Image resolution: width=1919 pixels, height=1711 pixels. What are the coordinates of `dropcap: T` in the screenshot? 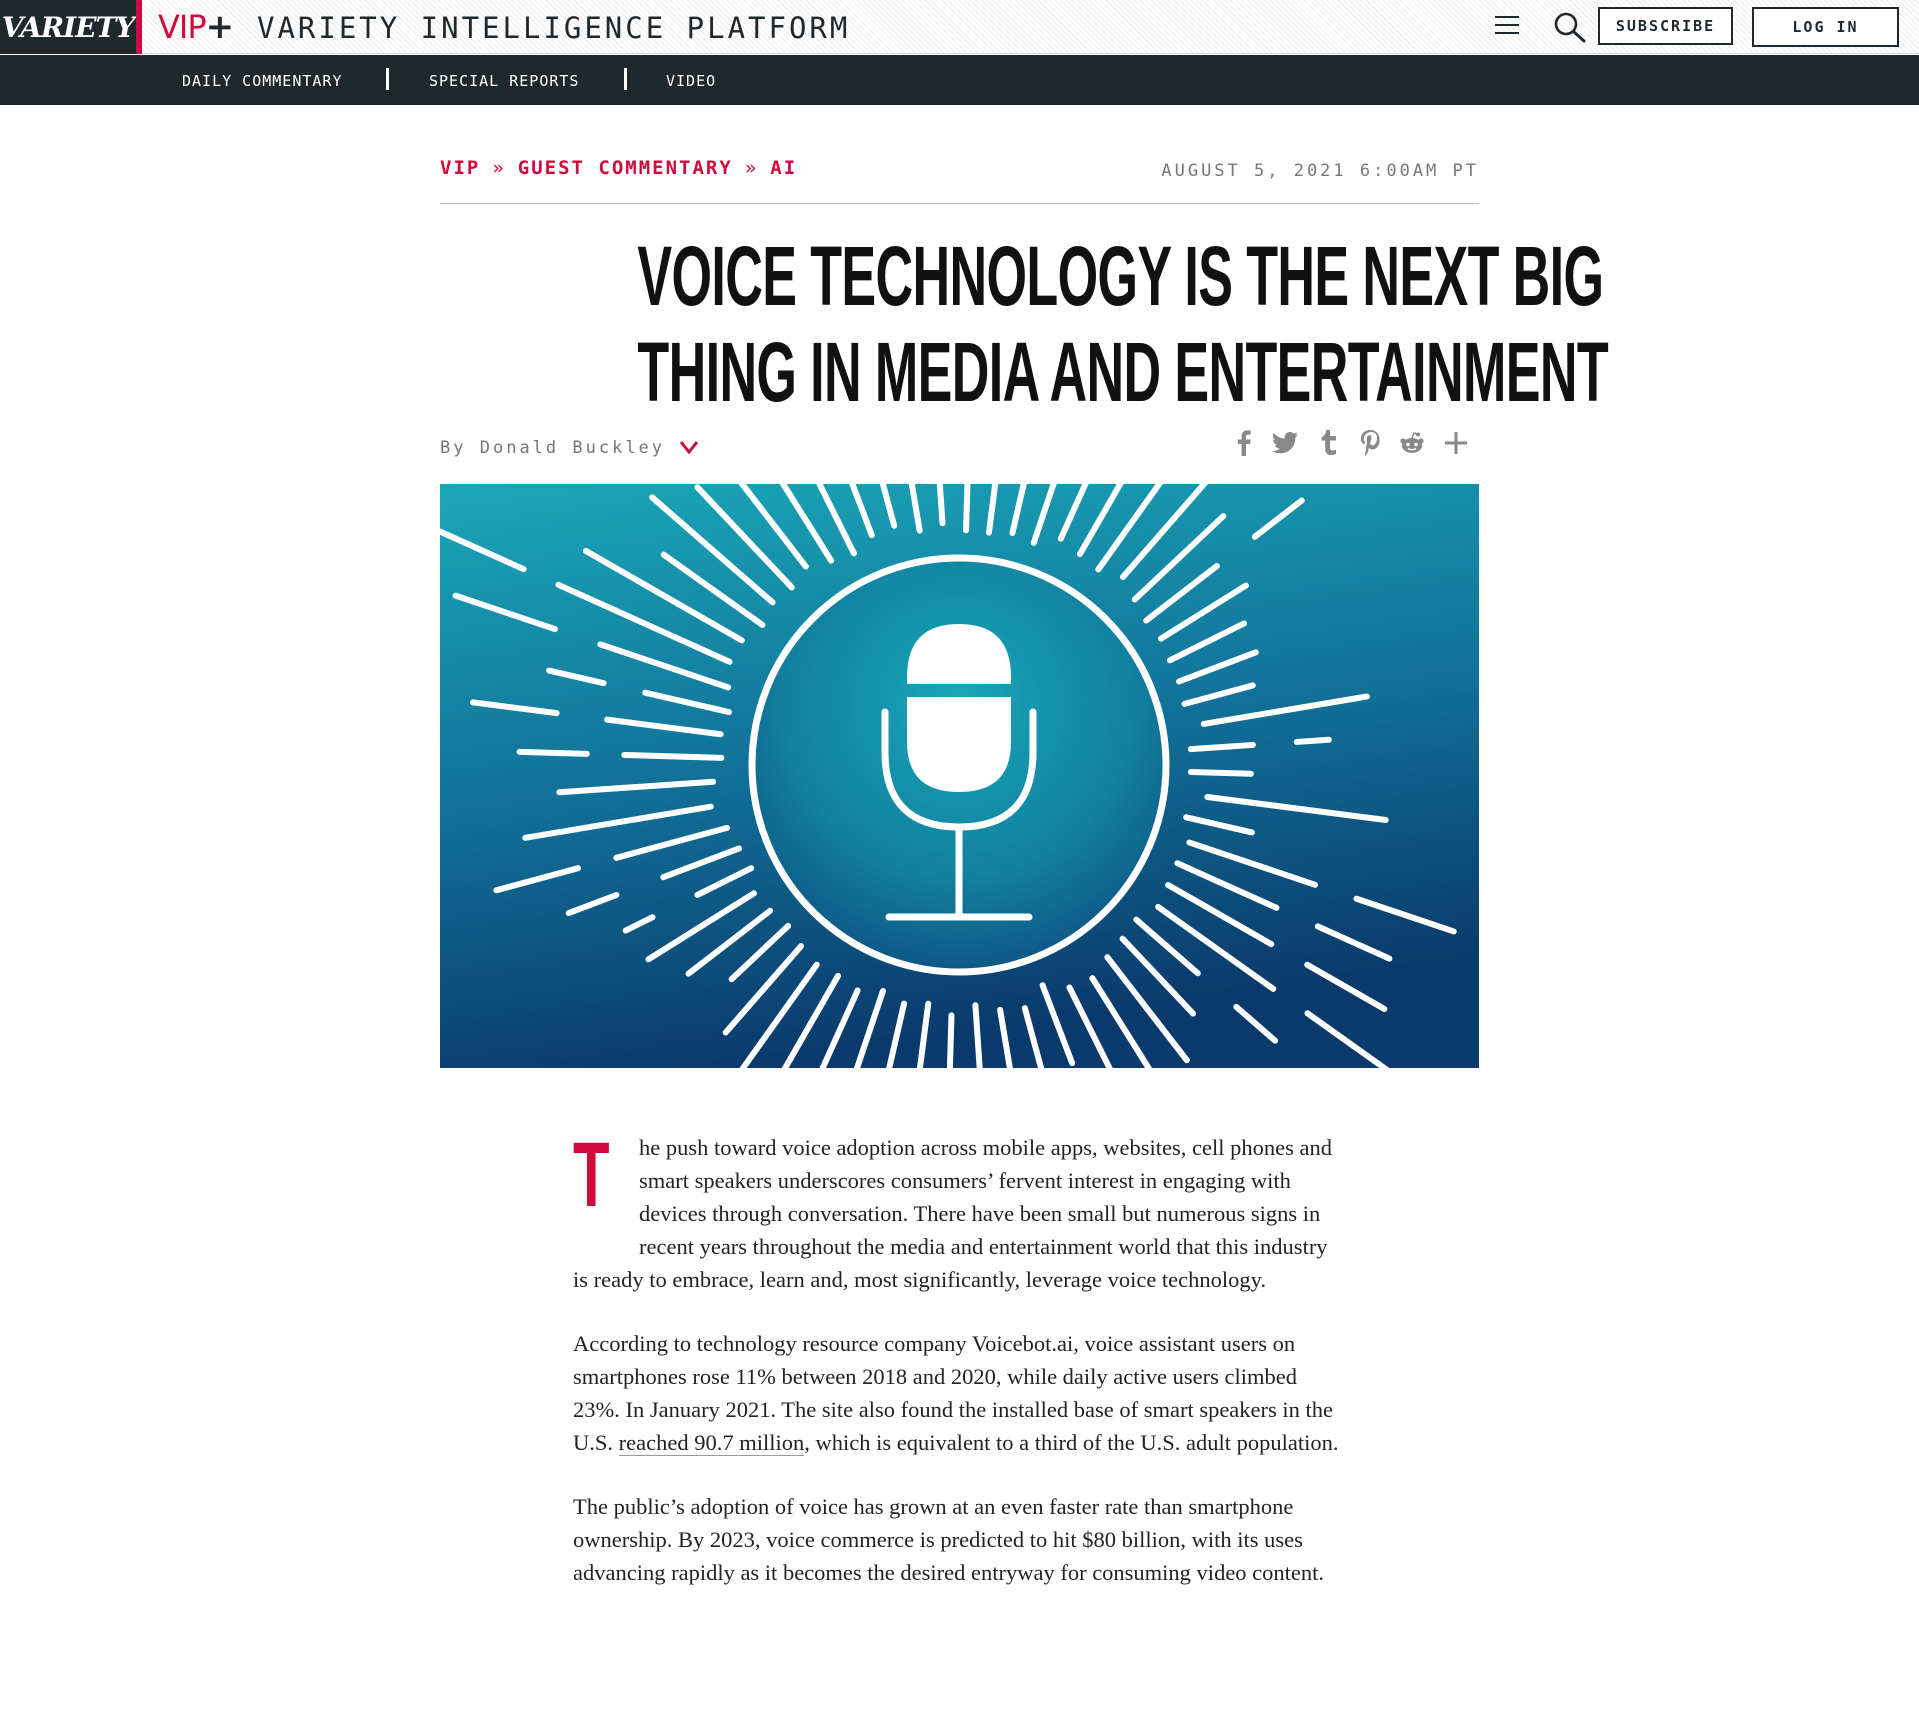 It's located at (591, 1175).